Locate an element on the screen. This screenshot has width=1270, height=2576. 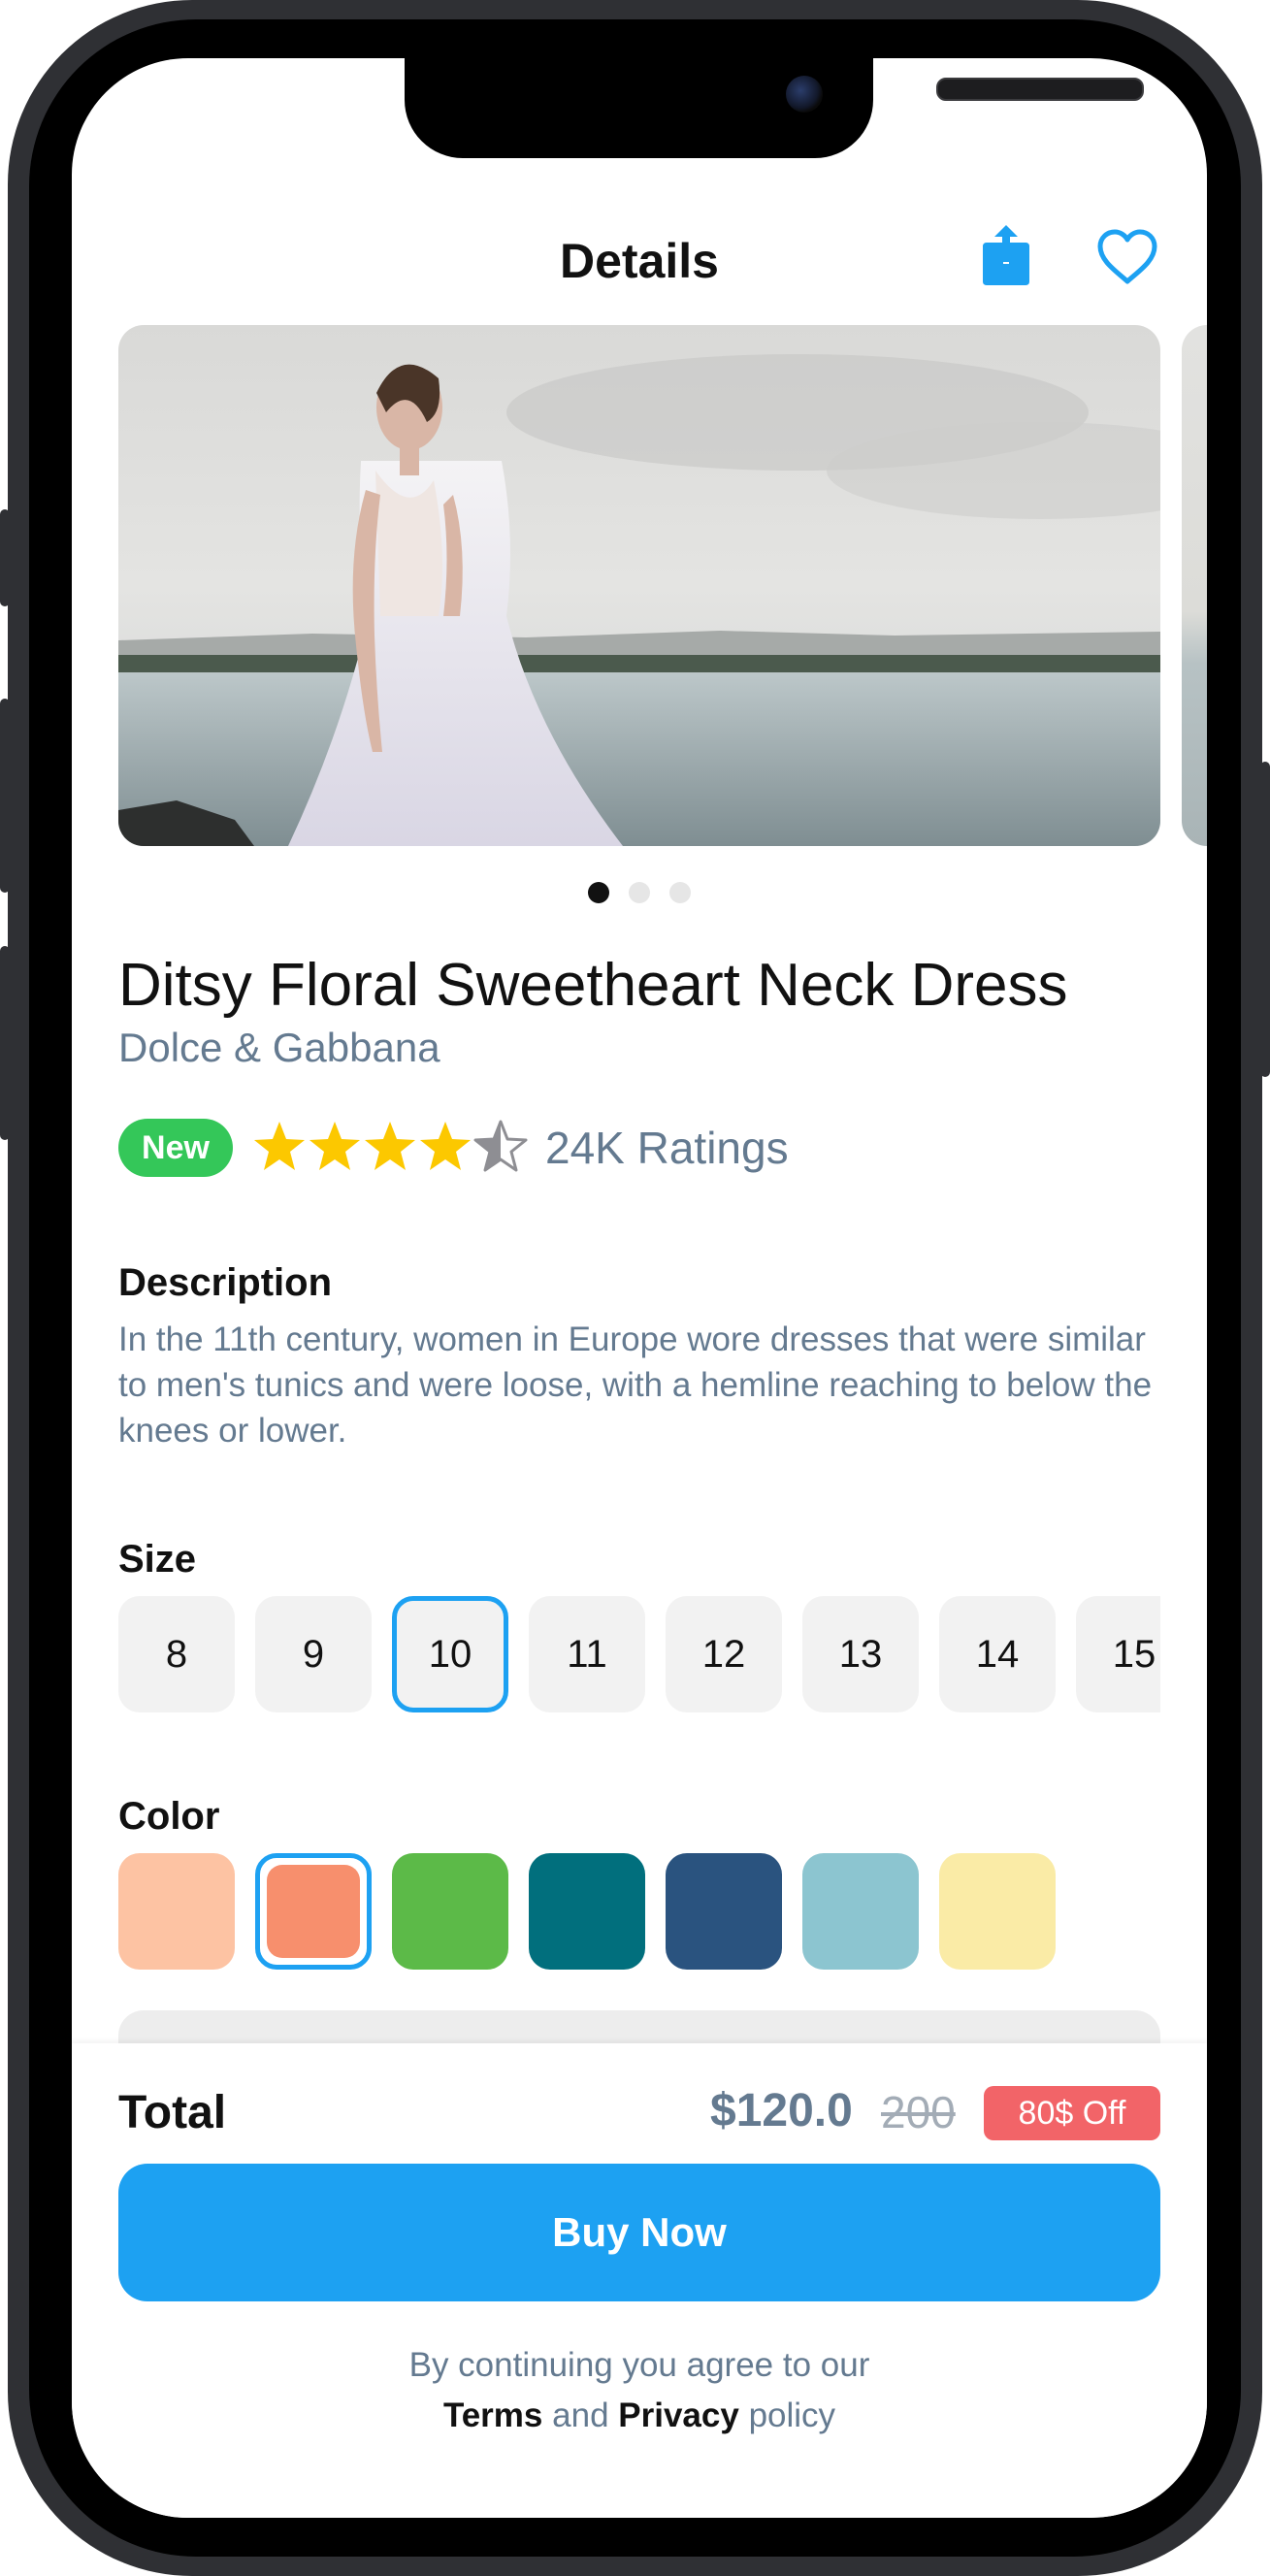
buy-now-button: Buy Now is located at coordinates (639, 2233).